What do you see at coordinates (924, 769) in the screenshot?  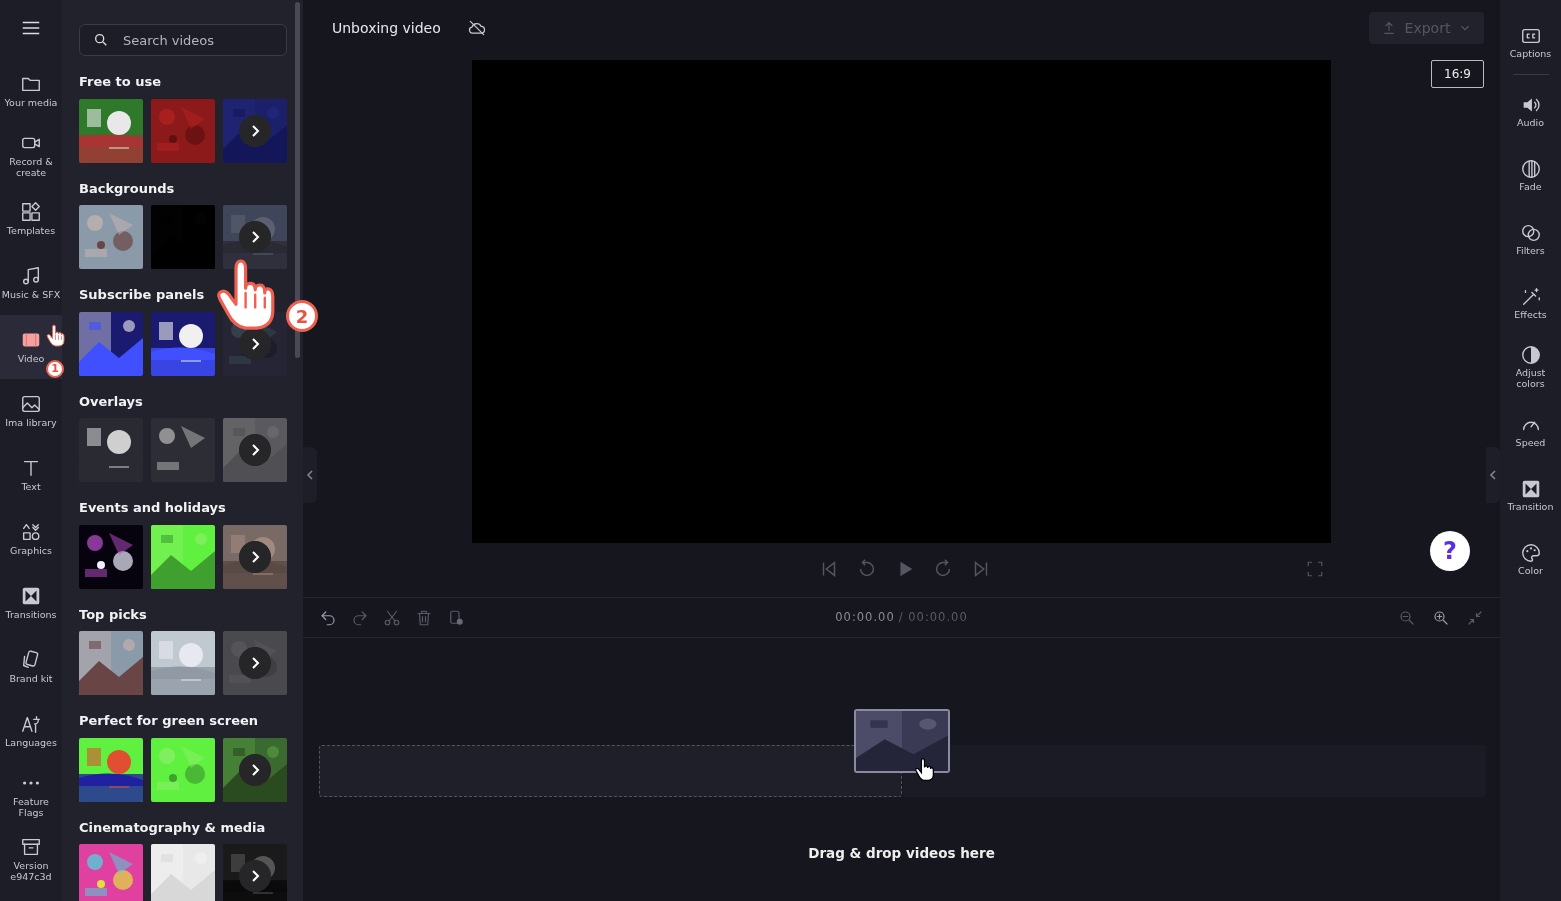 I see `grab-cursor-icon` at bounding box center [924, 769].